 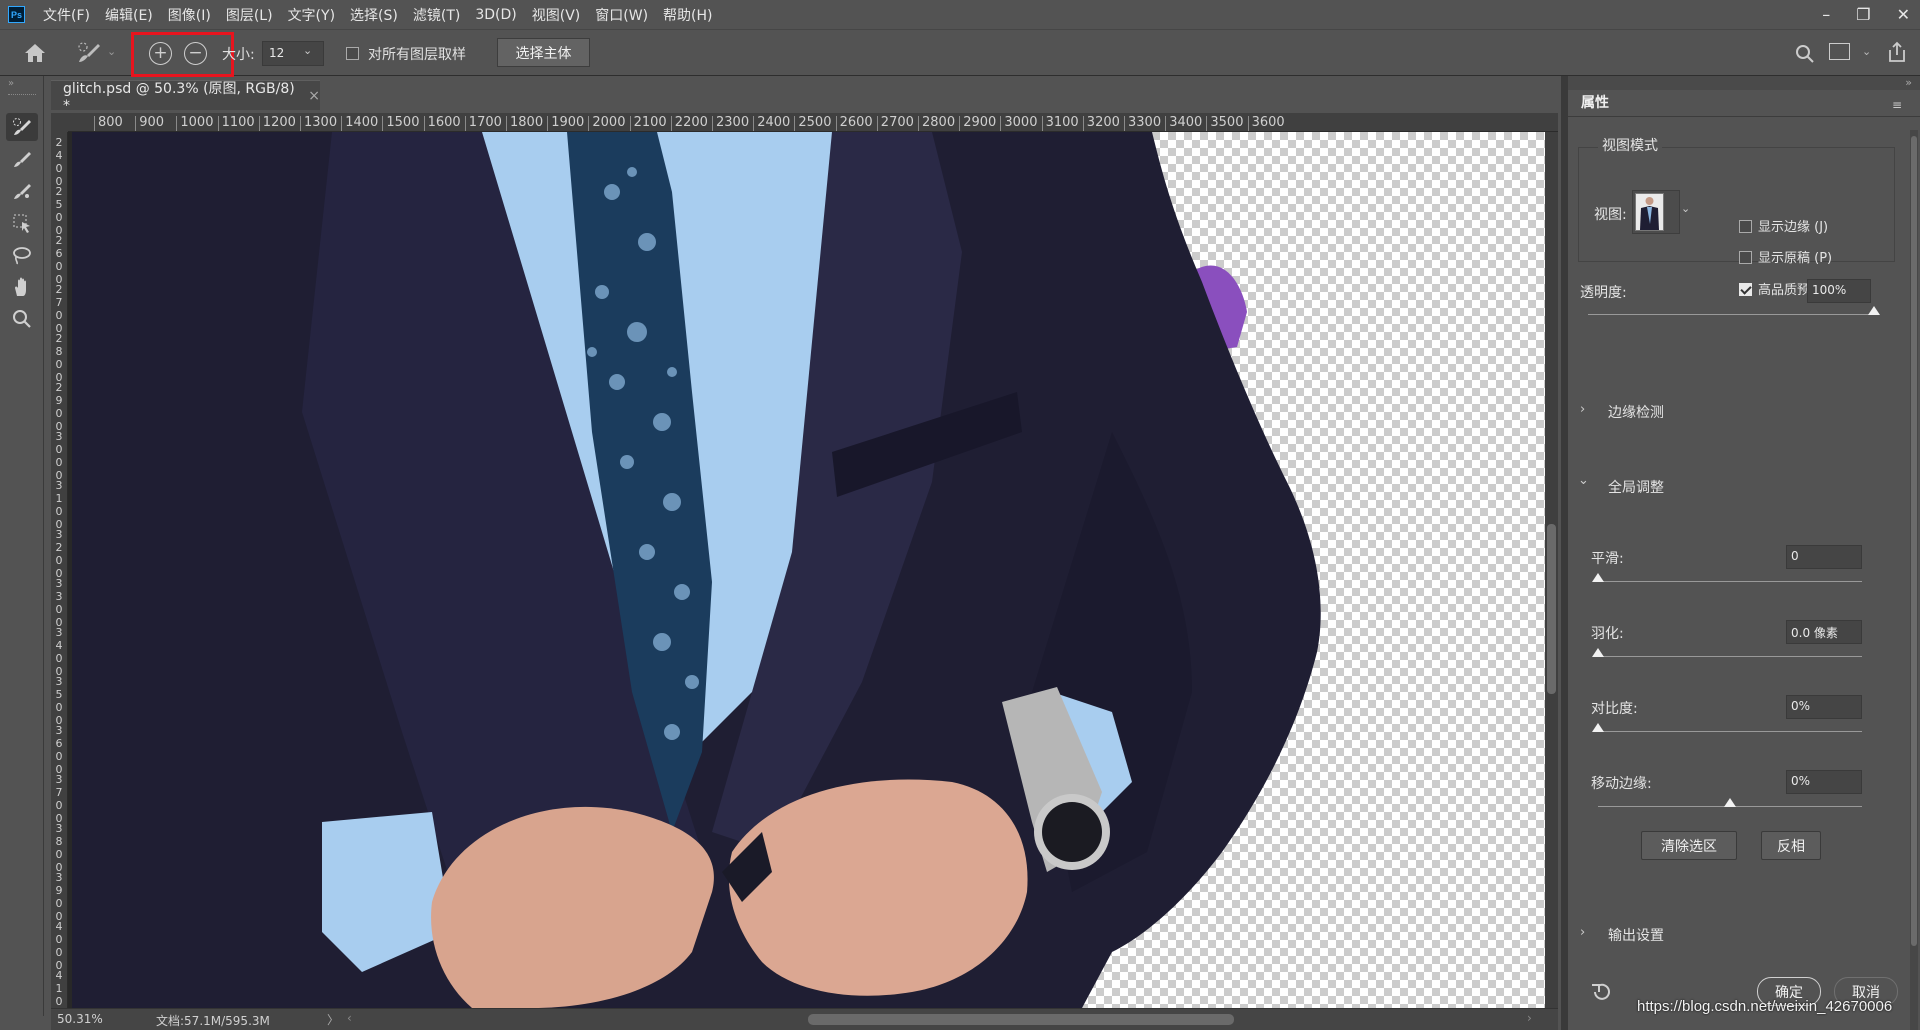 What do you see at coordinates (1730, 656) in the screenshot?
I see `feather-slider-track` at bounding box center [1730, 656].